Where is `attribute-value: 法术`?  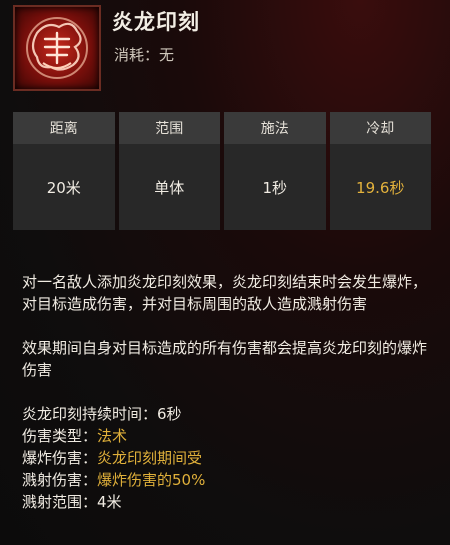
attribute-value: 法术 is located at coordinates (112, 436).